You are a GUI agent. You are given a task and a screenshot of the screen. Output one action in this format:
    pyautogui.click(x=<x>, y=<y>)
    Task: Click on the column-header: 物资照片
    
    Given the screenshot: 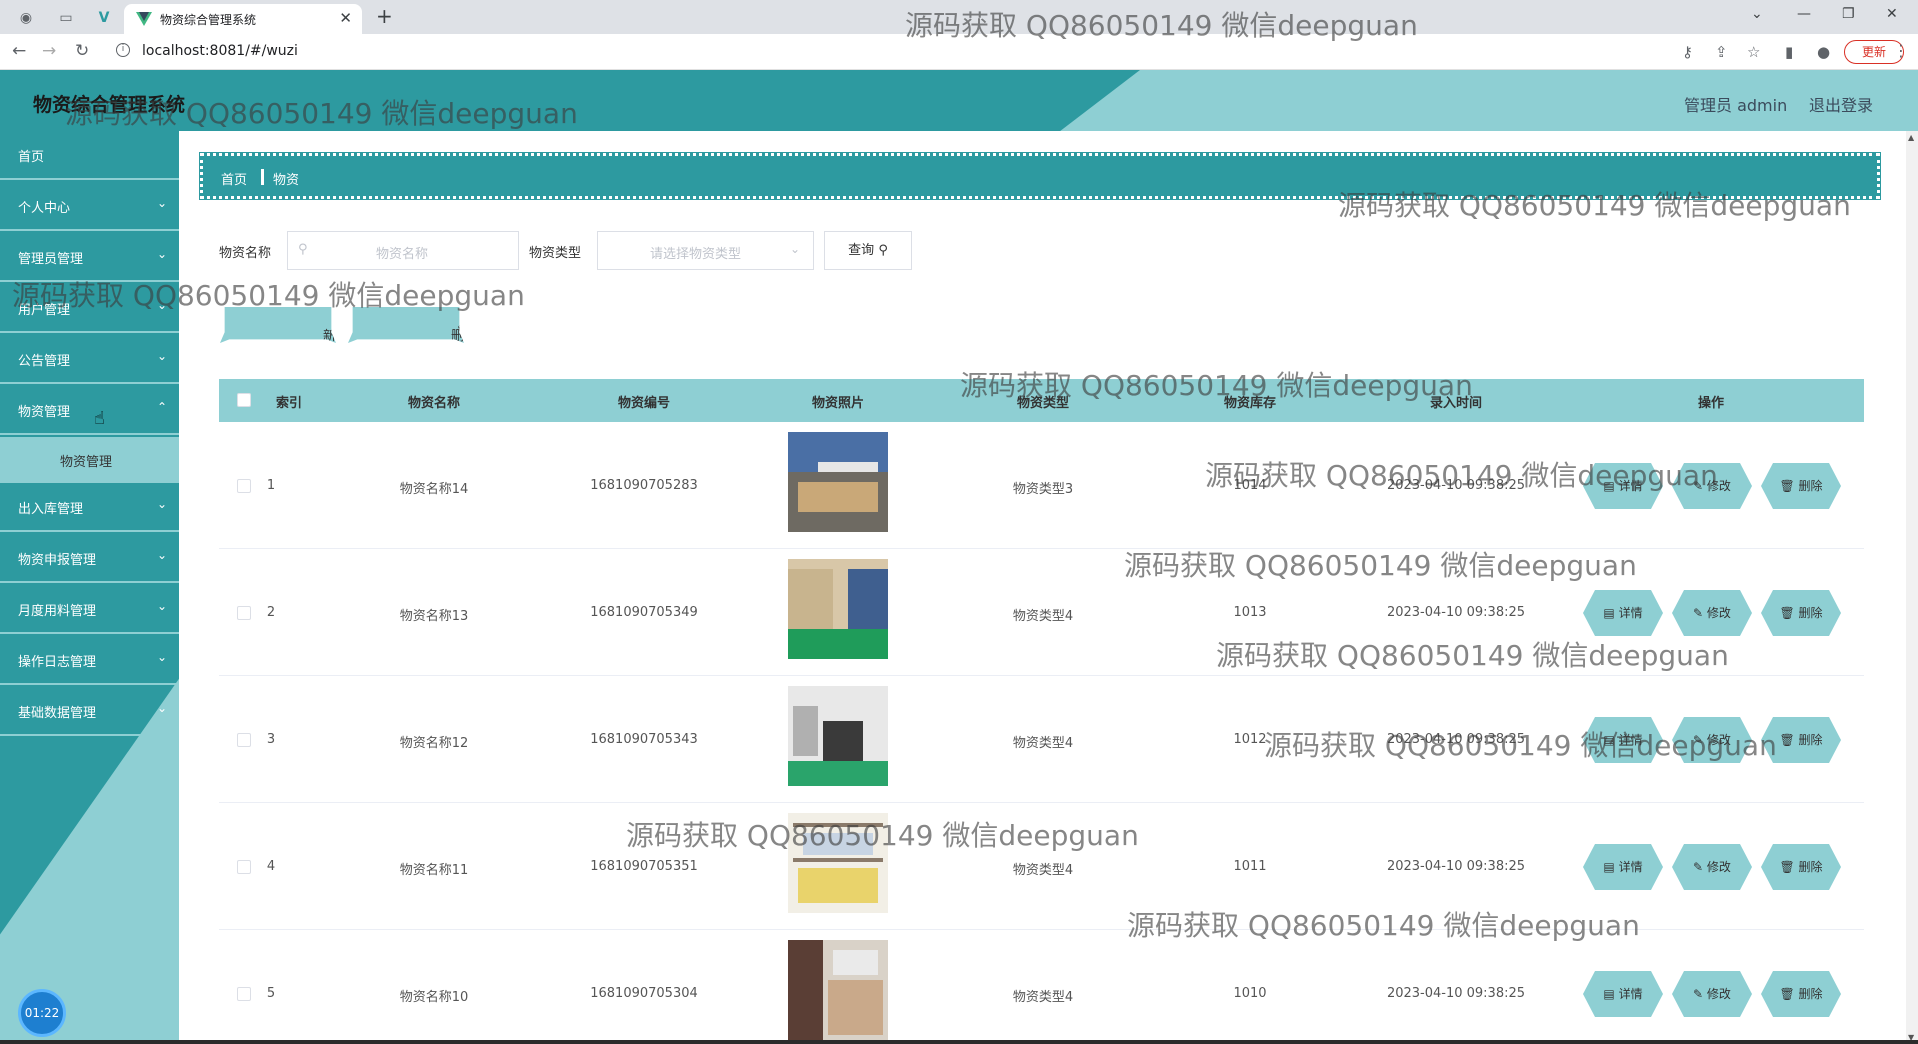 What is the action you would take?
    pyautogui.click(x=837, y=403)
    